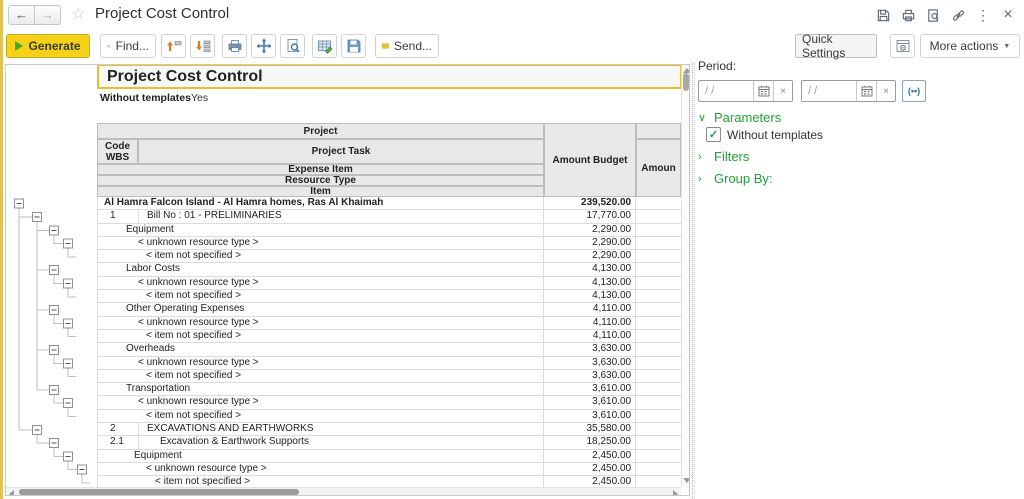 This screenshot has height=499, width=1024. I want to click on report-row: < item not specified >4,110.00, so click(389, 336).